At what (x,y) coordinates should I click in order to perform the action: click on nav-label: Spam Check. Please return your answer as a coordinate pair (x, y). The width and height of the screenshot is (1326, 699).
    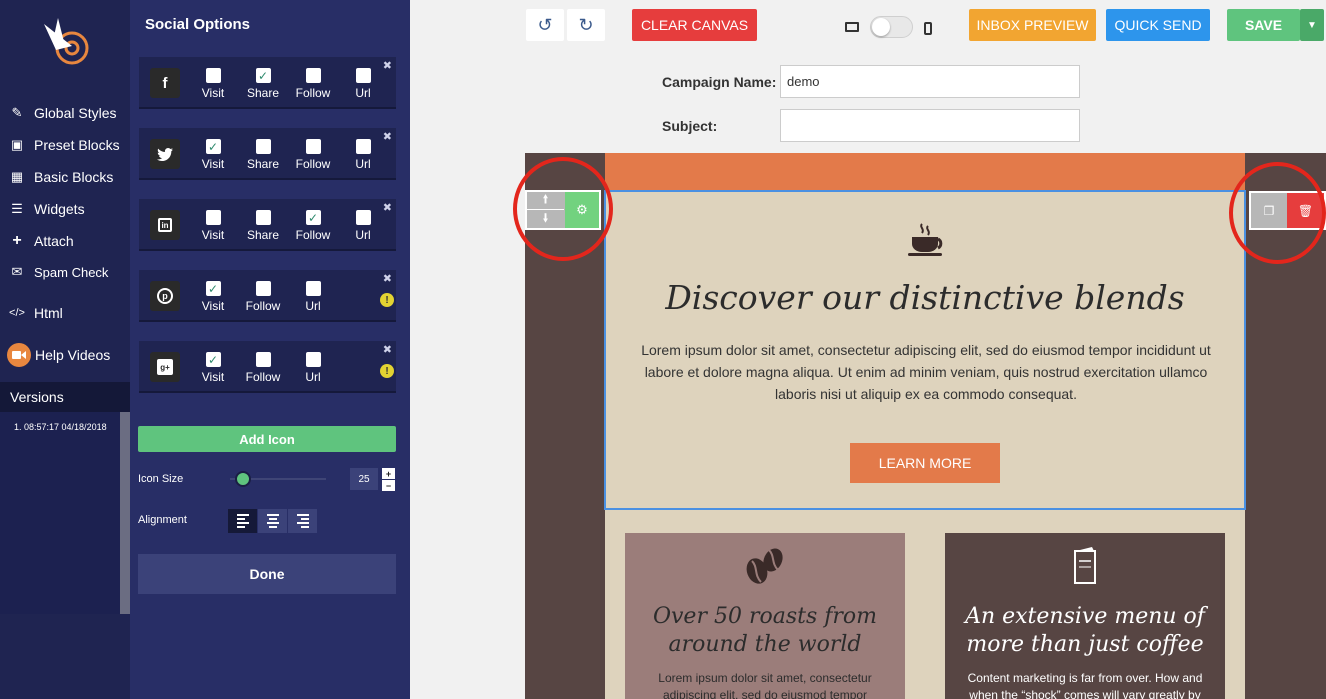
    Looking at the image, I should click on (71, 272).